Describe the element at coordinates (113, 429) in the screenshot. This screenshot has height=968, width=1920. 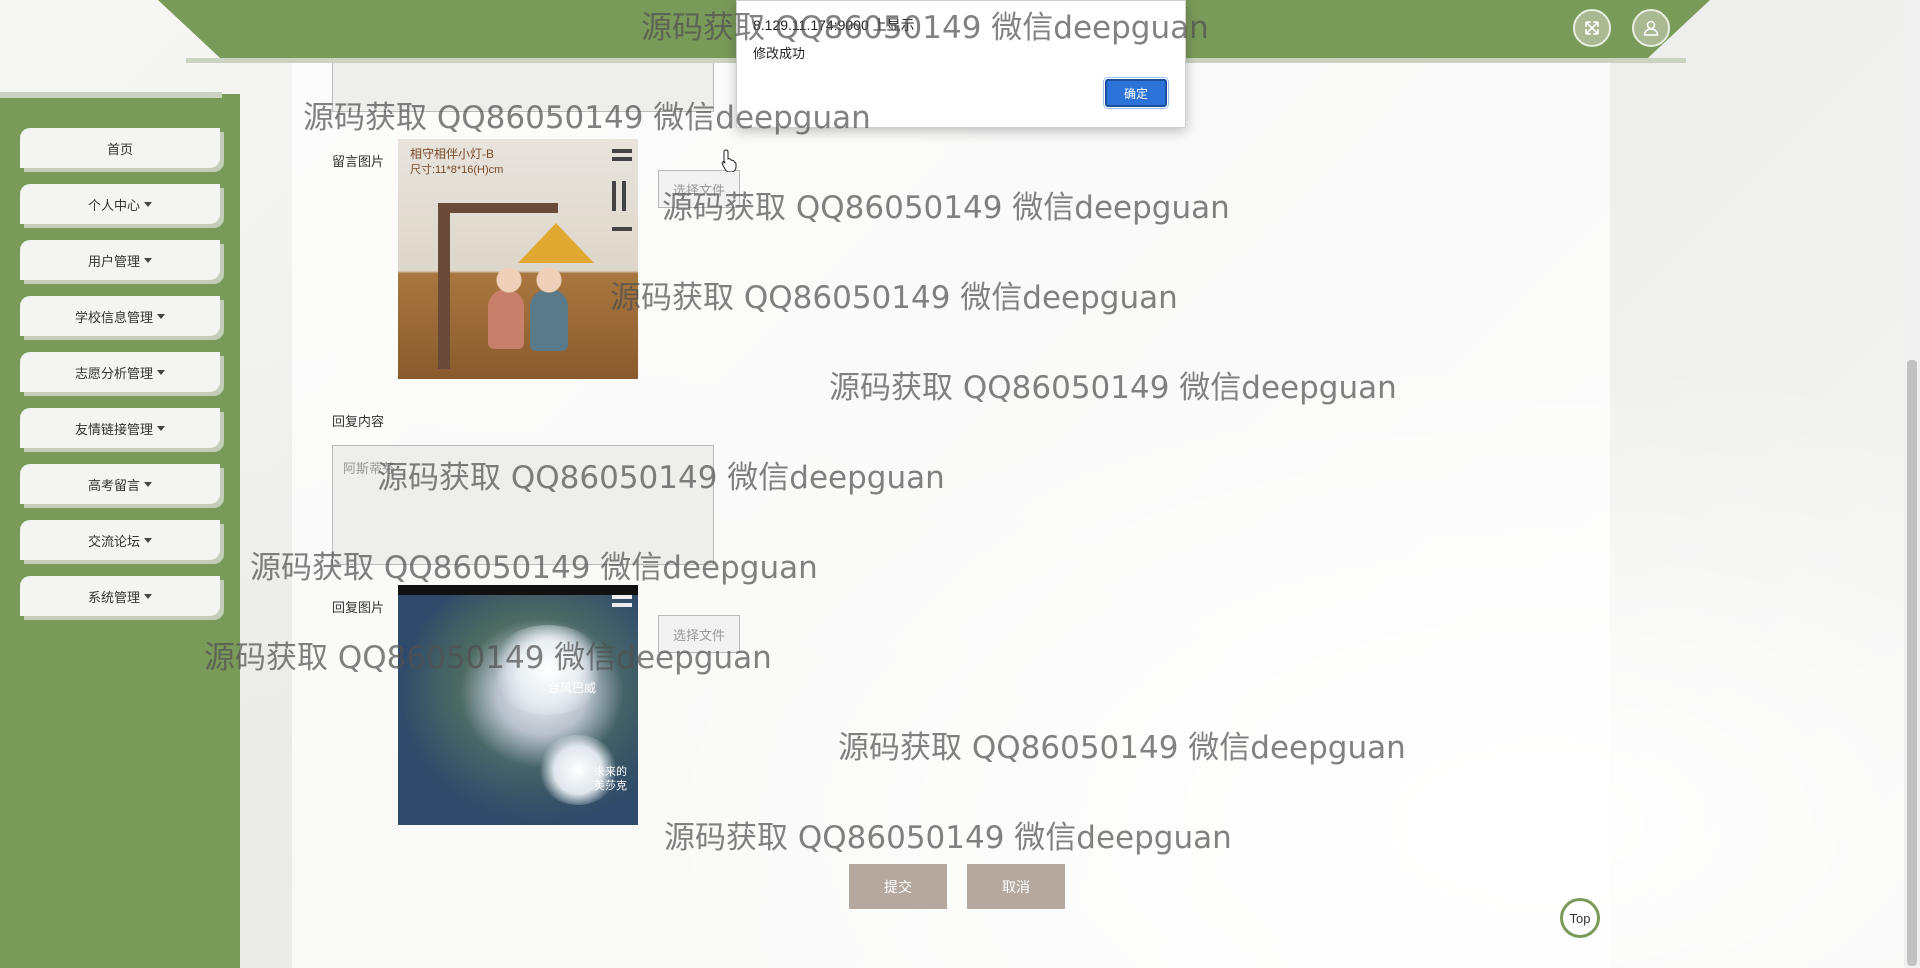
I see `sidebar-item-label: 友情链接管理` at that location.